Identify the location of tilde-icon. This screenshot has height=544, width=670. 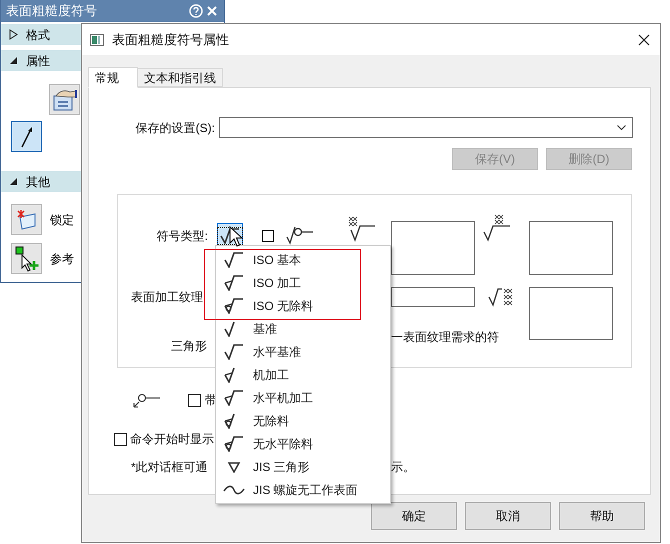
(234, 489).